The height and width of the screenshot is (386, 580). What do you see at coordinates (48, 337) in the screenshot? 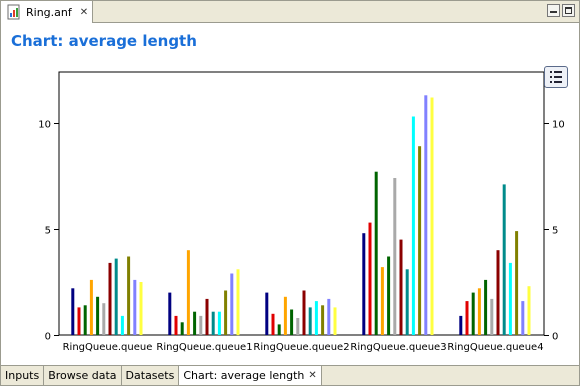
I see `y-tick-label-left: 0` at bounding box center [48, 337].